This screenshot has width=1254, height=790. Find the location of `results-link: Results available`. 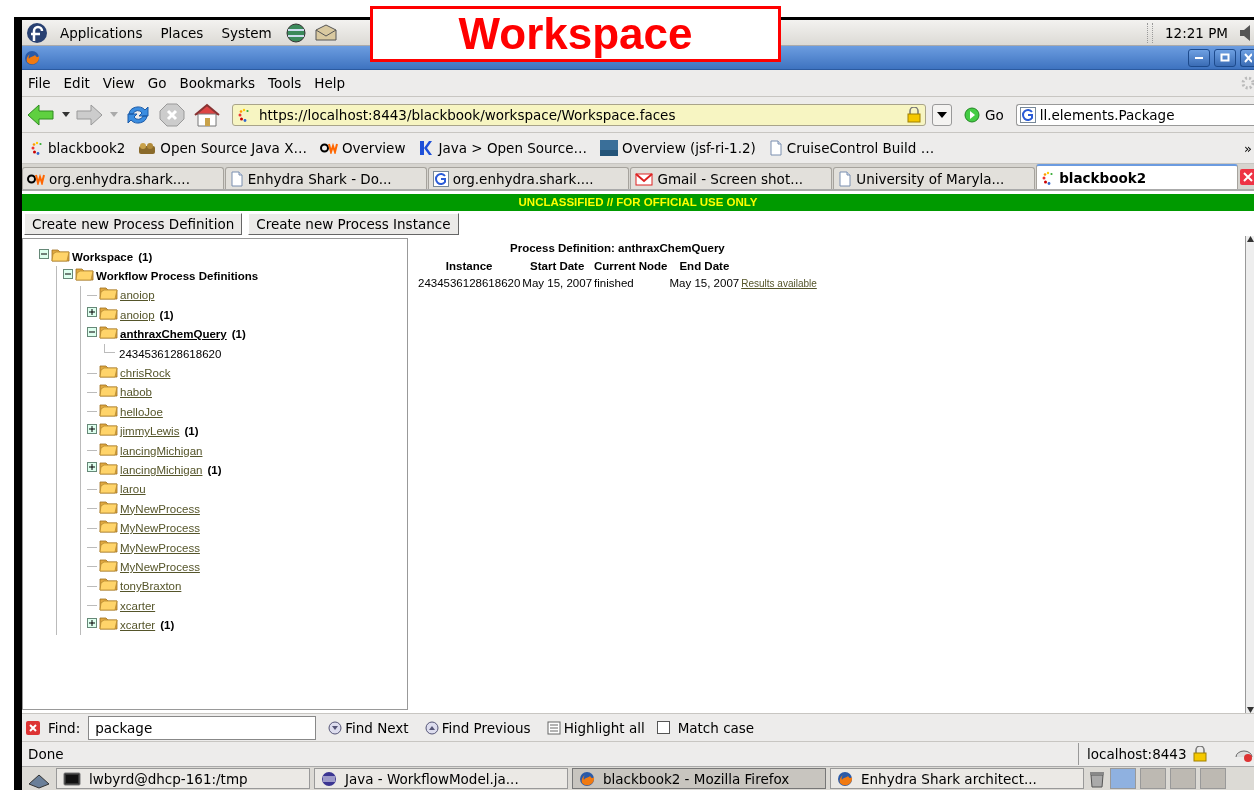

results-link: Results available is located at coordinates (779, 283).